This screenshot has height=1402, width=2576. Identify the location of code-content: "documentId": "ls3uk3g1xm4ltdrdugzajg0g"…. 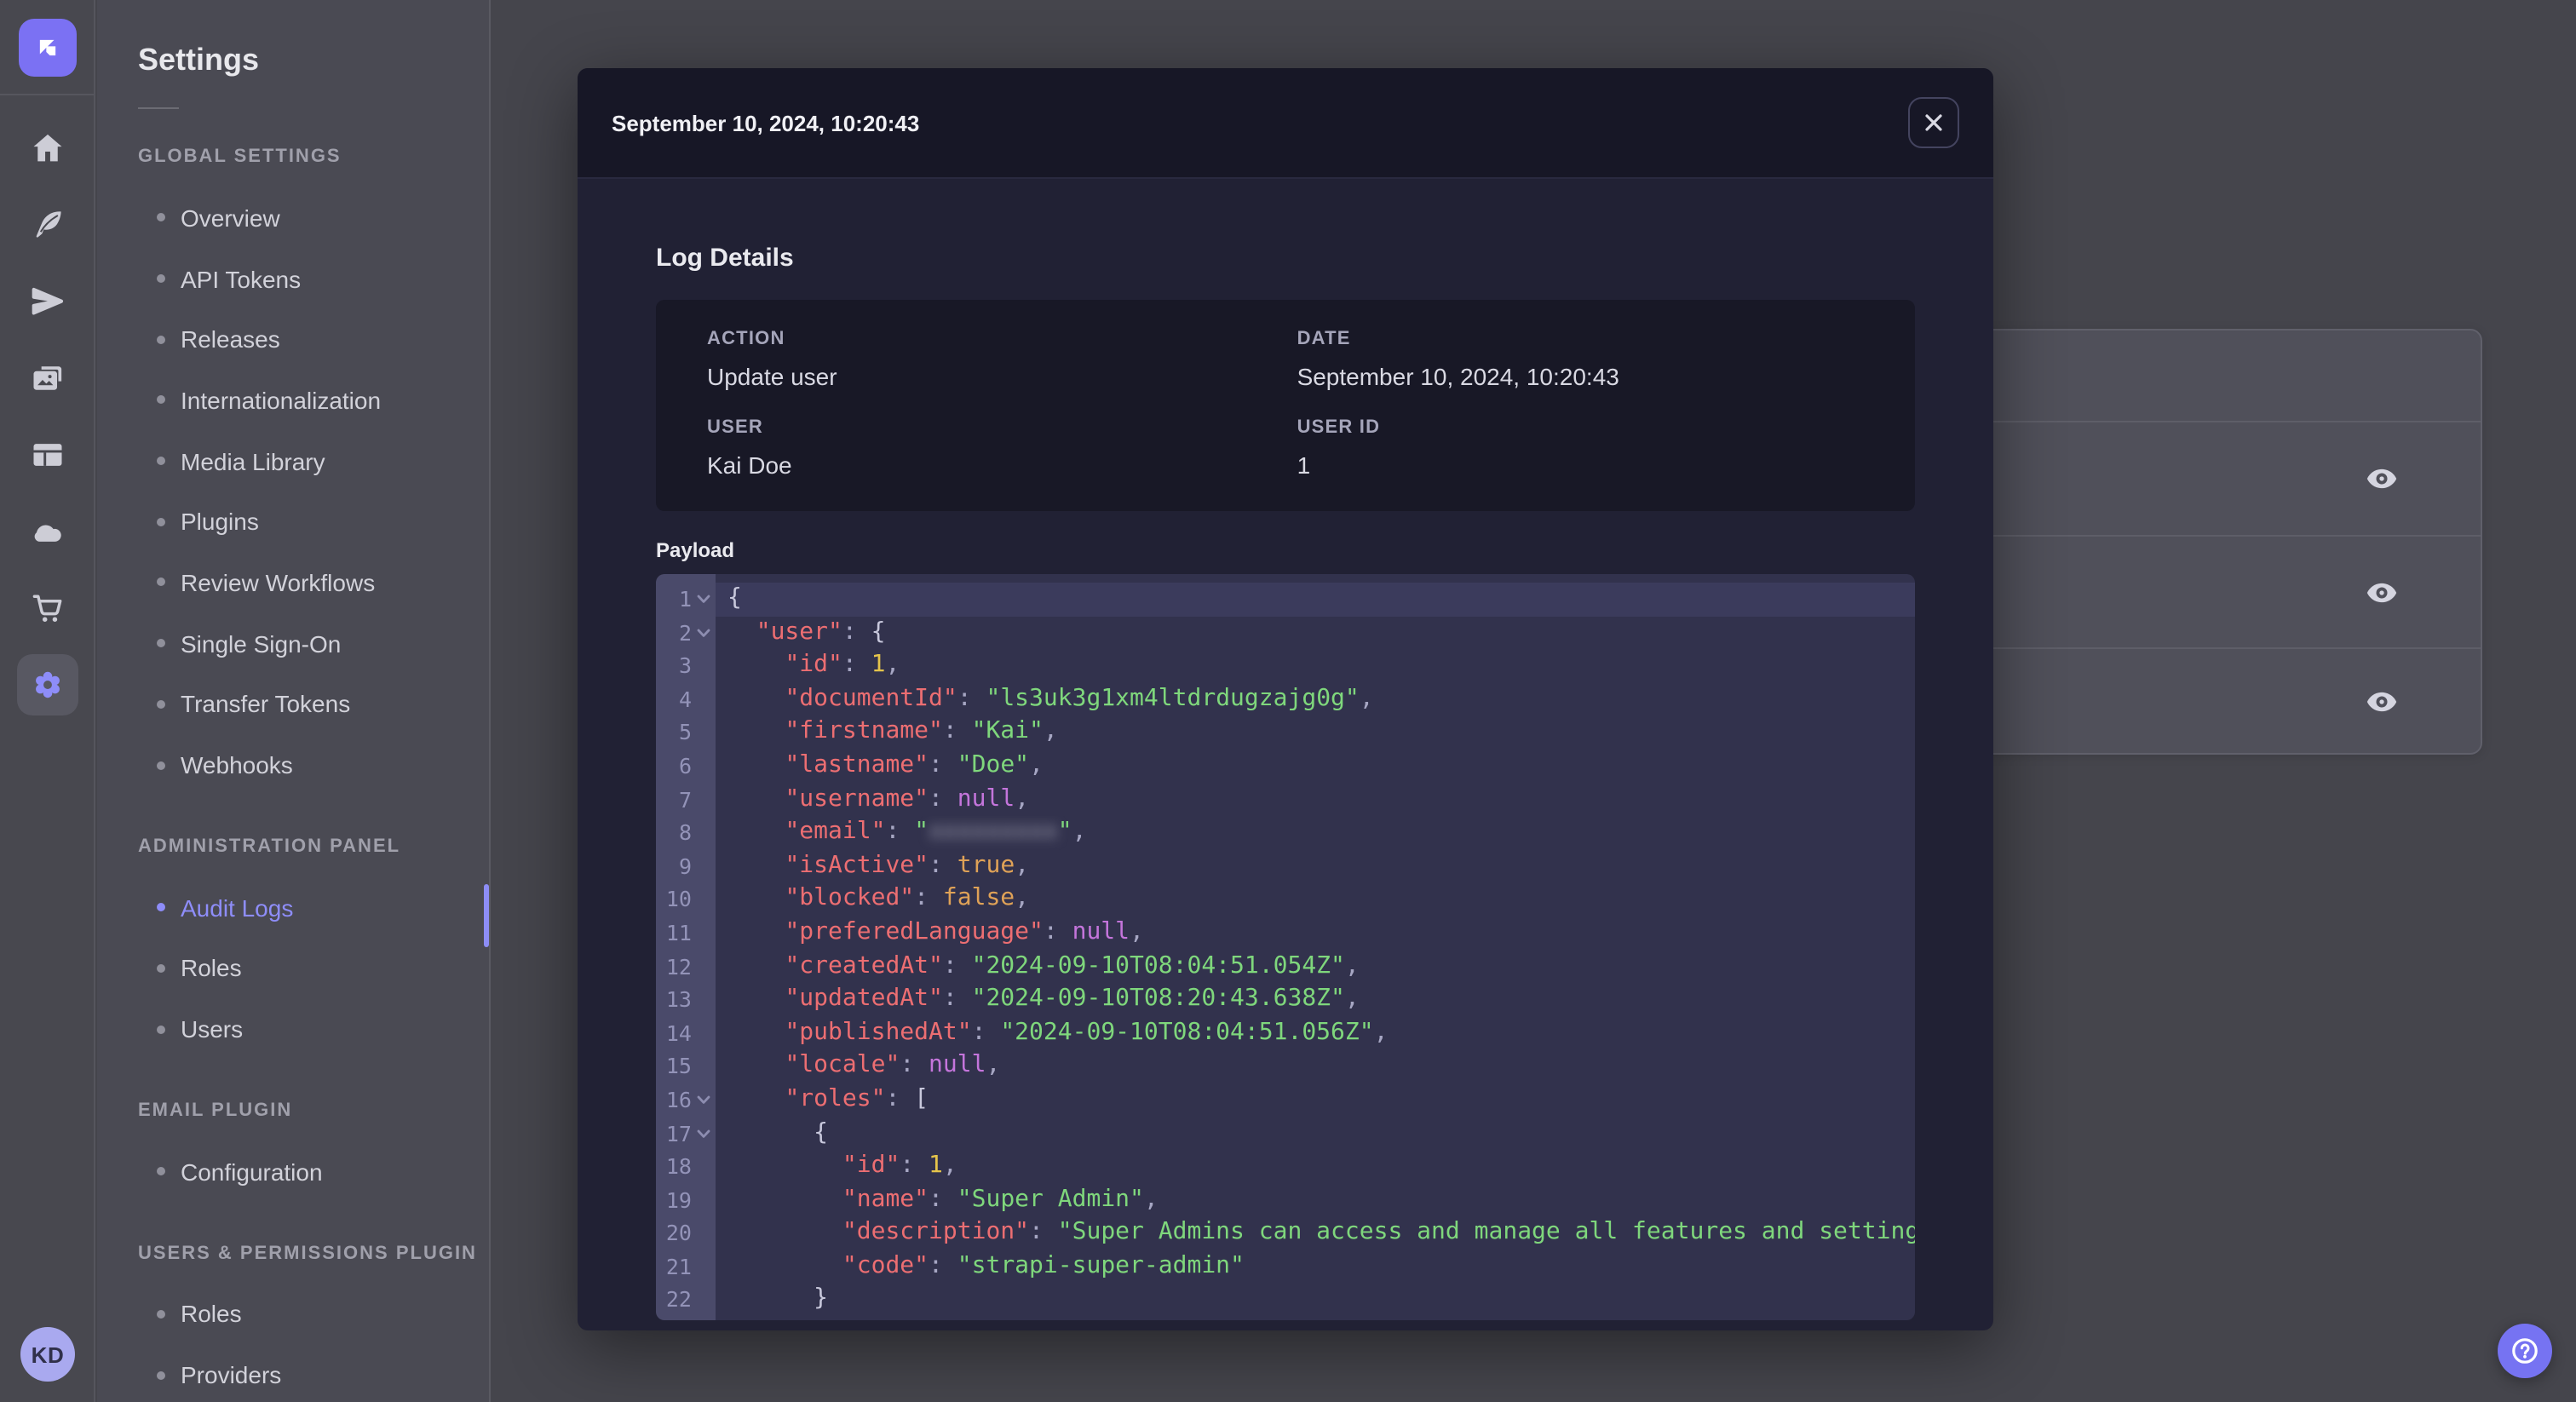
(1080, 698).